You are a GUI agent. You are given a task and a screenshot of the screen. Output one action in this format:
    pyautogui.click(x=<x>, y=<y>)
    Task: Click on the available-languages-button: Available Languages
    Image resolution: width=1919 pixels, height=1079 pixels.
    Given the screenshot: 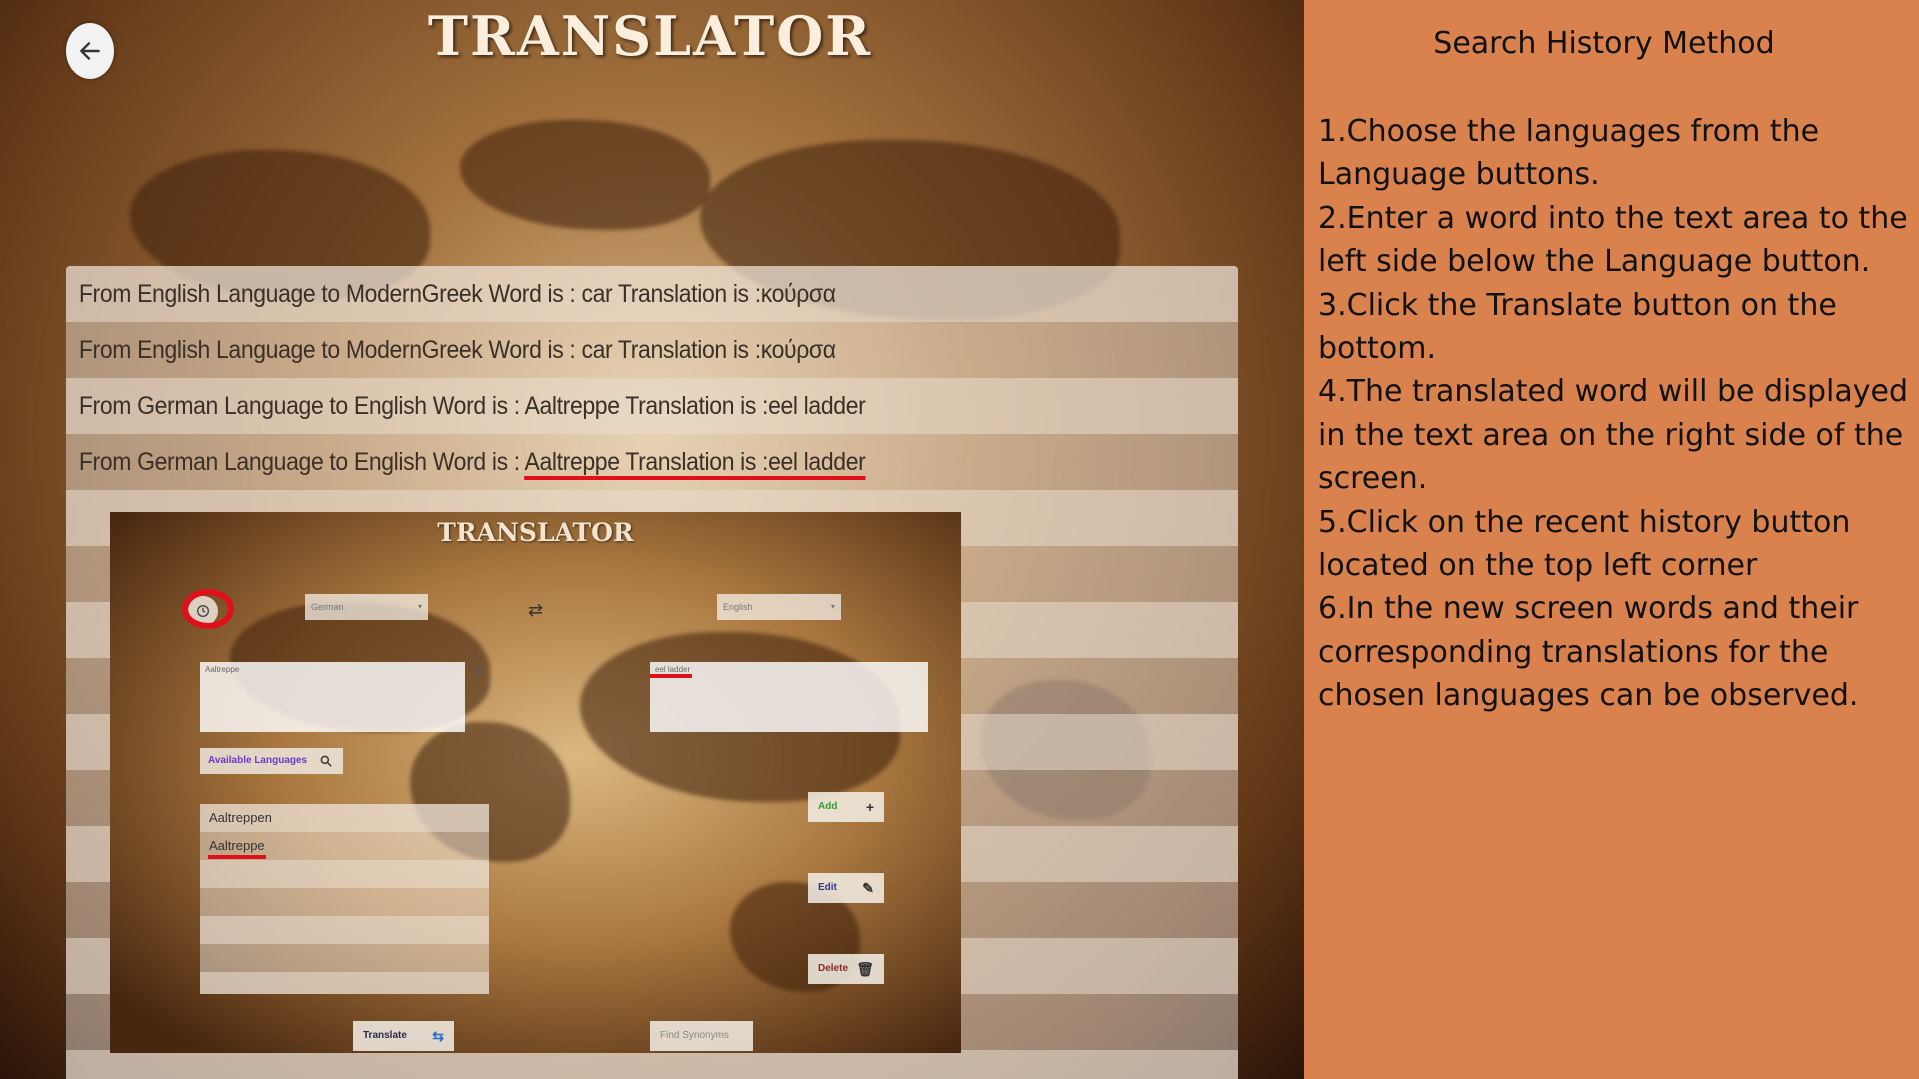 What is the action you would take?
    pyautogui.click(x=271, y=761)
    